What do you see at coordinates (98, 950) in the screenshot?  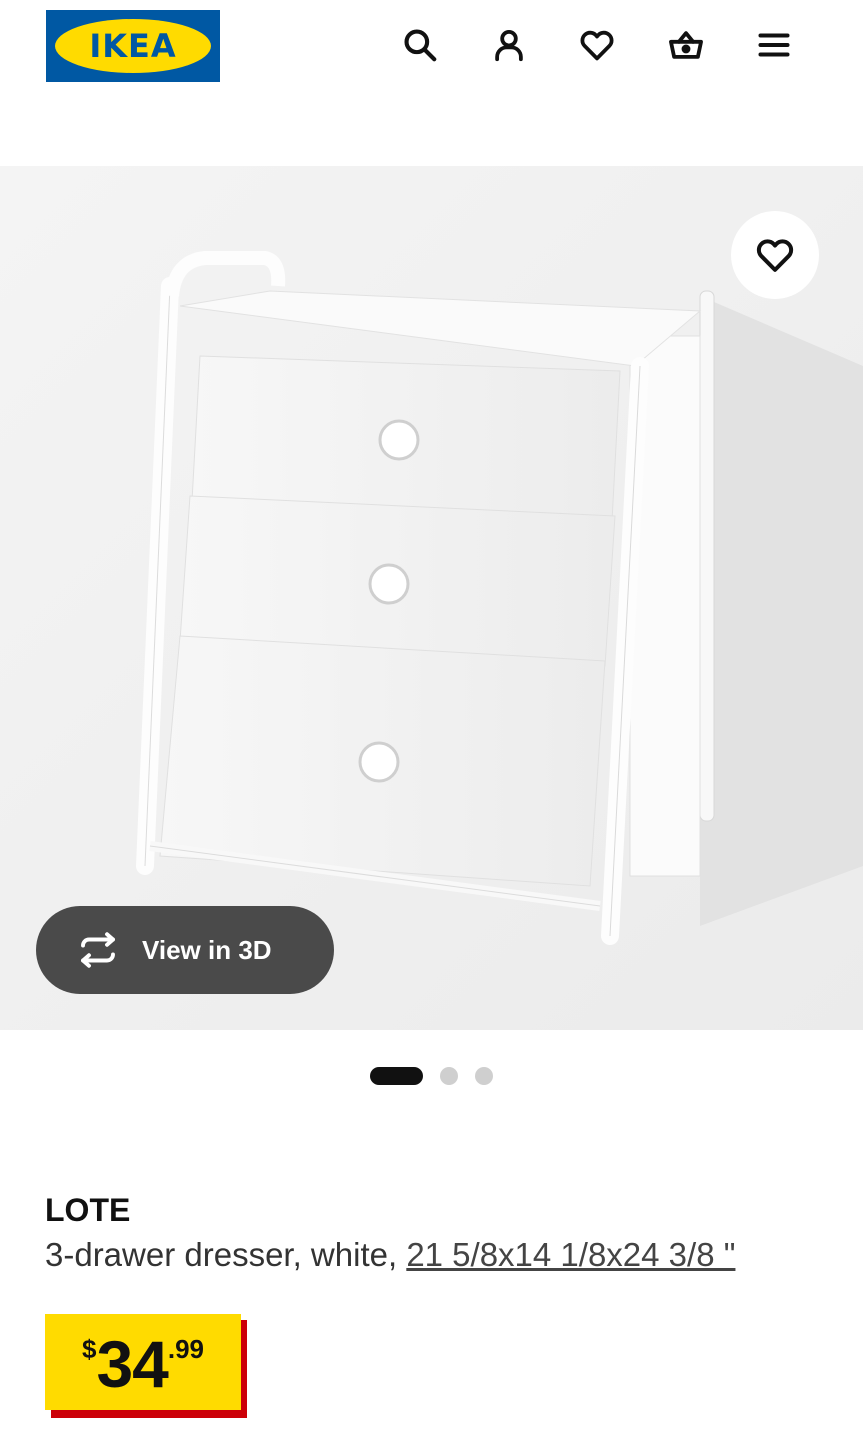 I see `rotate-3d-icon` at bounding box center [98, 950].